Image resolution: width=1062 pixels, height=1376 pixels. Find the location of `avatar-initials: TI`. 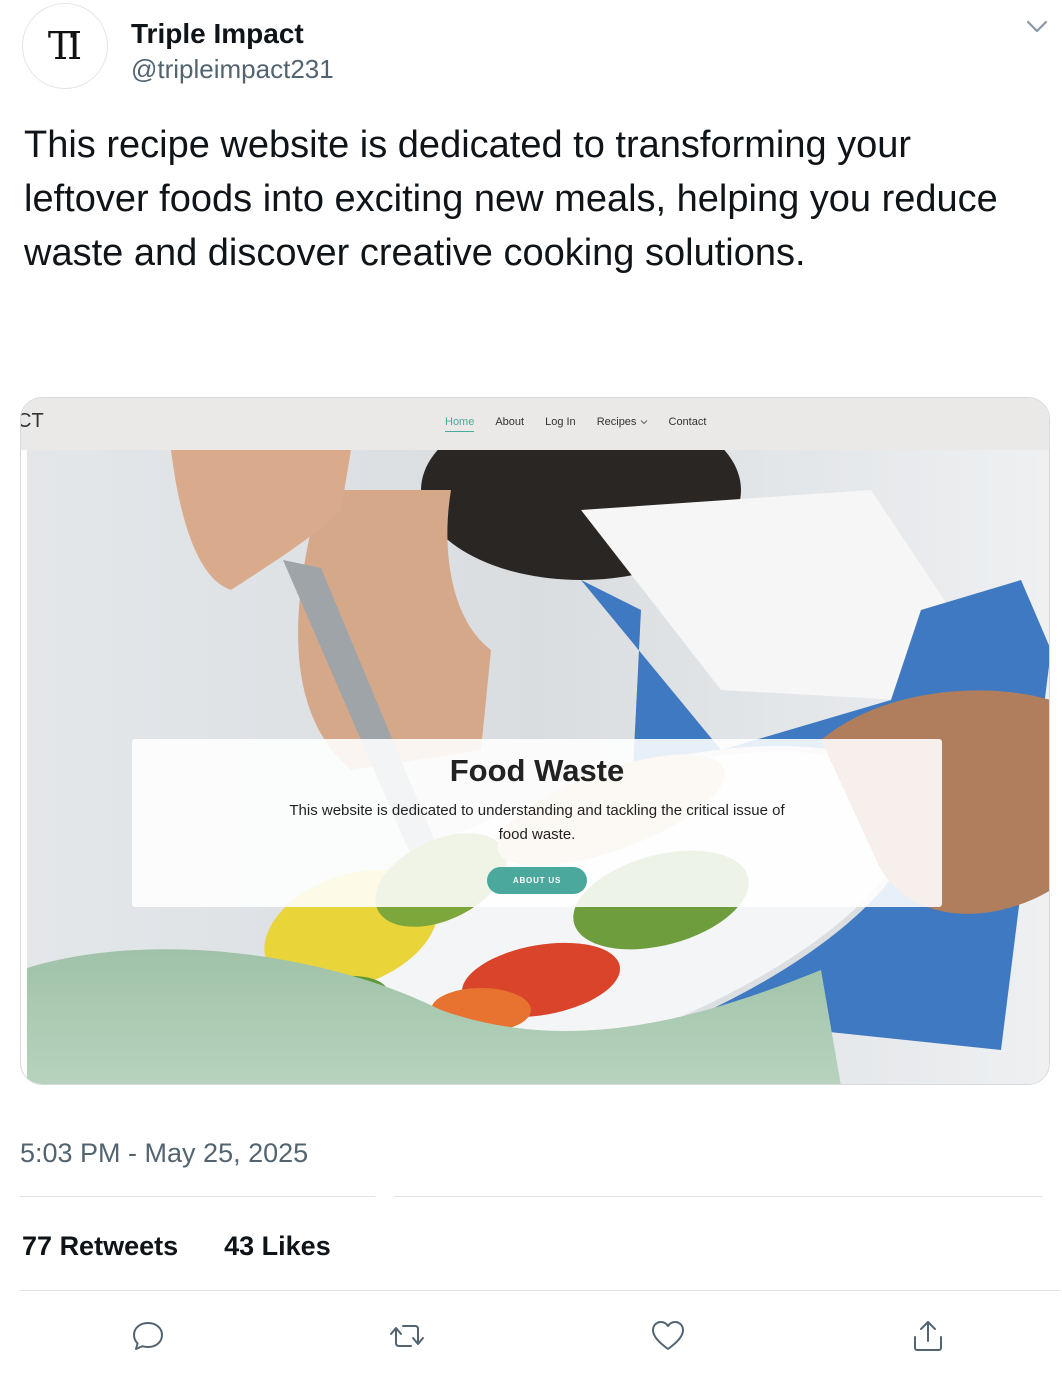

avatar-initials: TI is located at coordinates (64, 46).